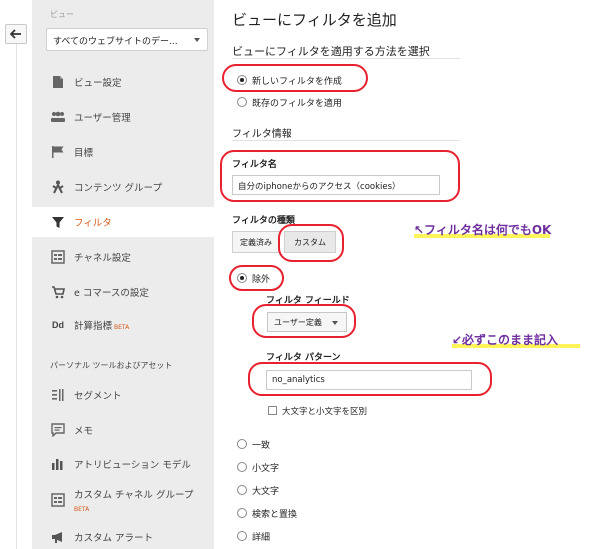 The height and width of the screenshot is (549, 600). I want to click on sidebar-item-segments: セグメント, so click(123, 395).